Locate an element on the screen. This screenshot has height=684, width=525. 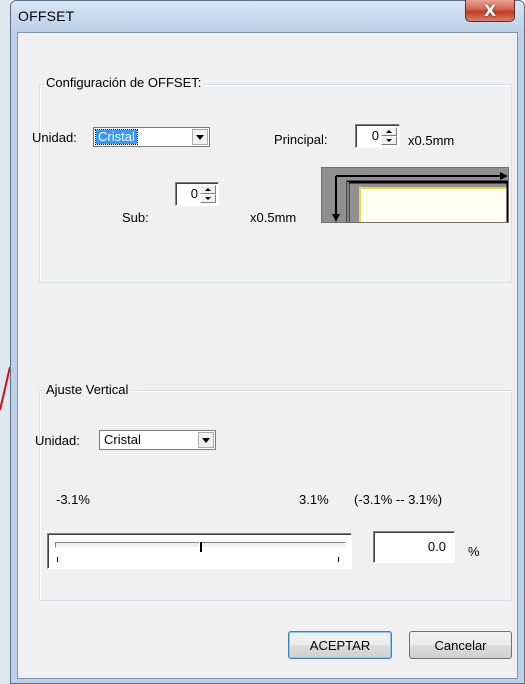
main-offset-unit: x0.5mm is located at coordinates (431, 140).